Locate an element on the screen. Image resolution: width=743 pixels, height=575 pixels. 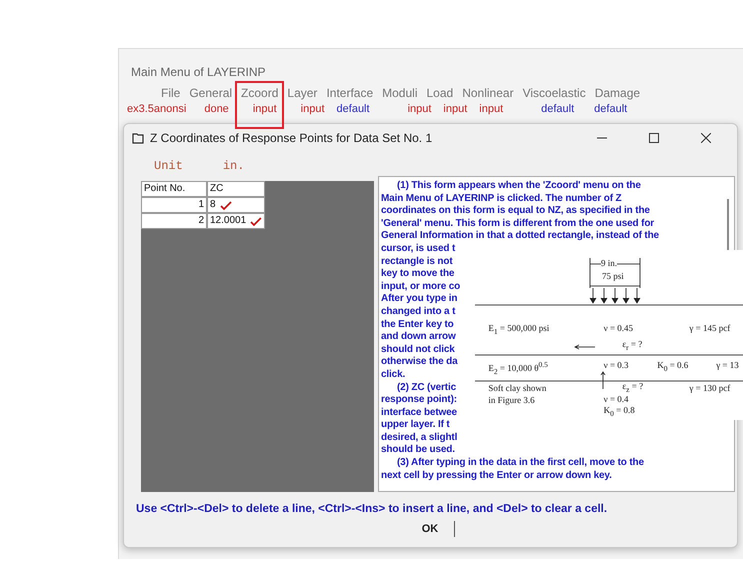
help-text: 'General' menu. This form is different from the one used for is located at coordinates (517, 224).